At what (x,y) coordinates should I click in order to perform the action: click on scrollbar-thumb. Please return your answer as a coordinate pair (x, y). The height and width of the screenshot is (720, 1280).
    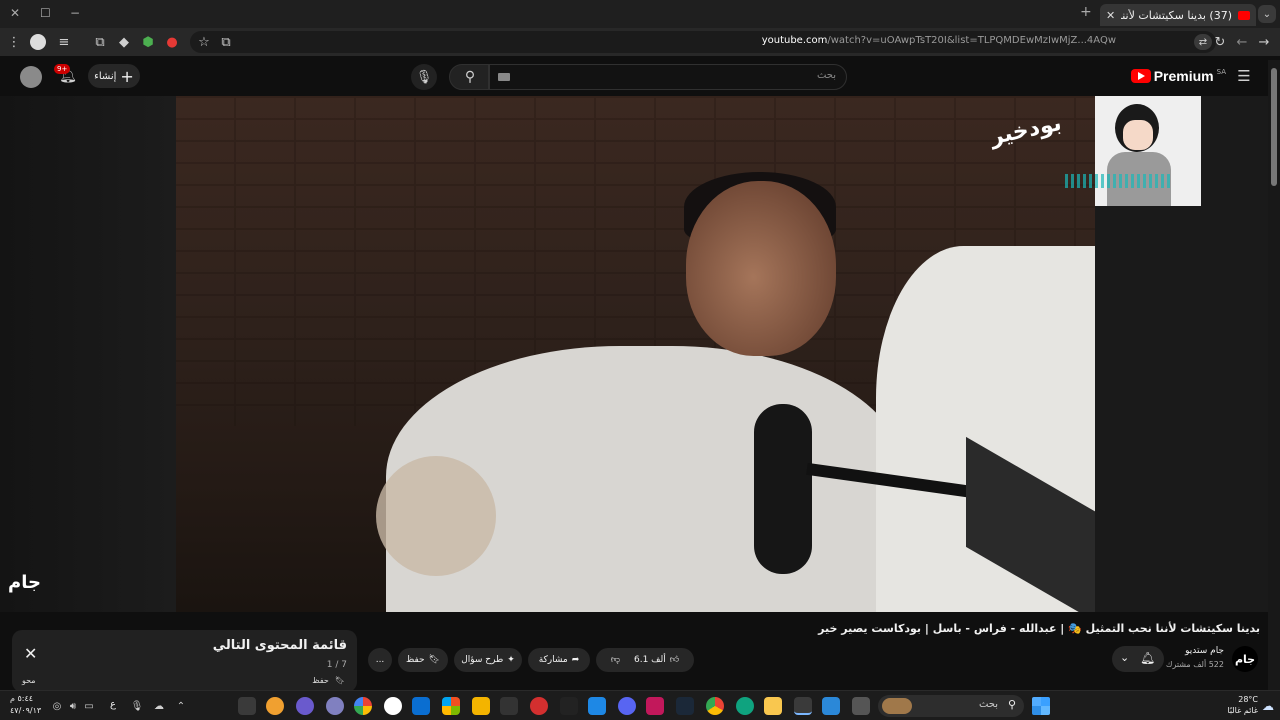
    Looking at the image, I should click on (1274, 127).